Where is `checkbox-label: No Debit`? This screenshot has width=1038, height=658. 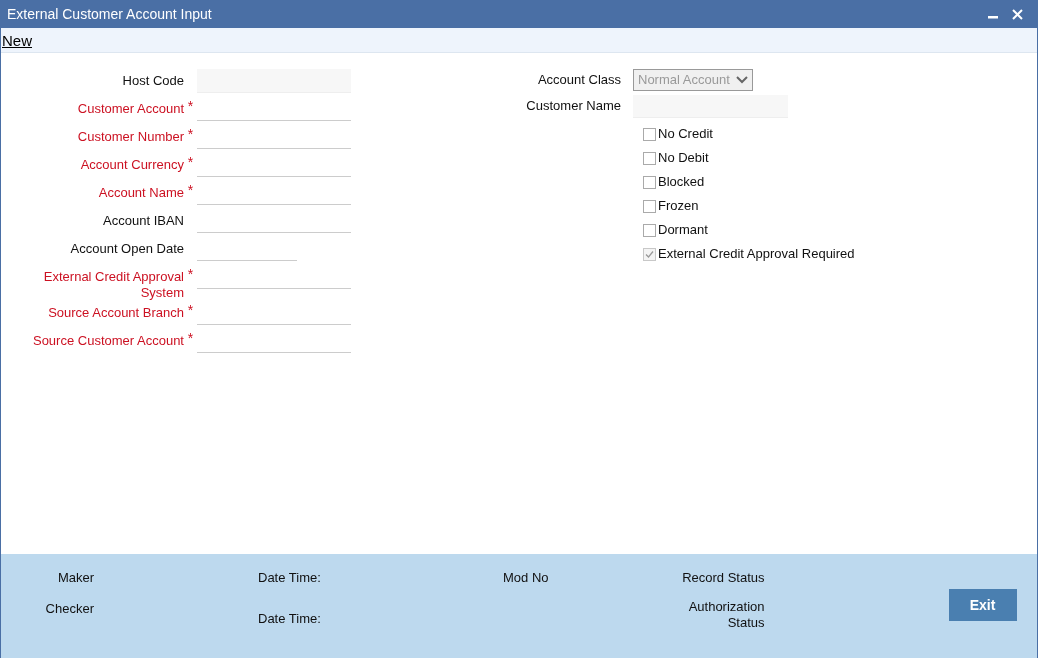 checkbox-label: No Debit is located at coordinates (683, 158).